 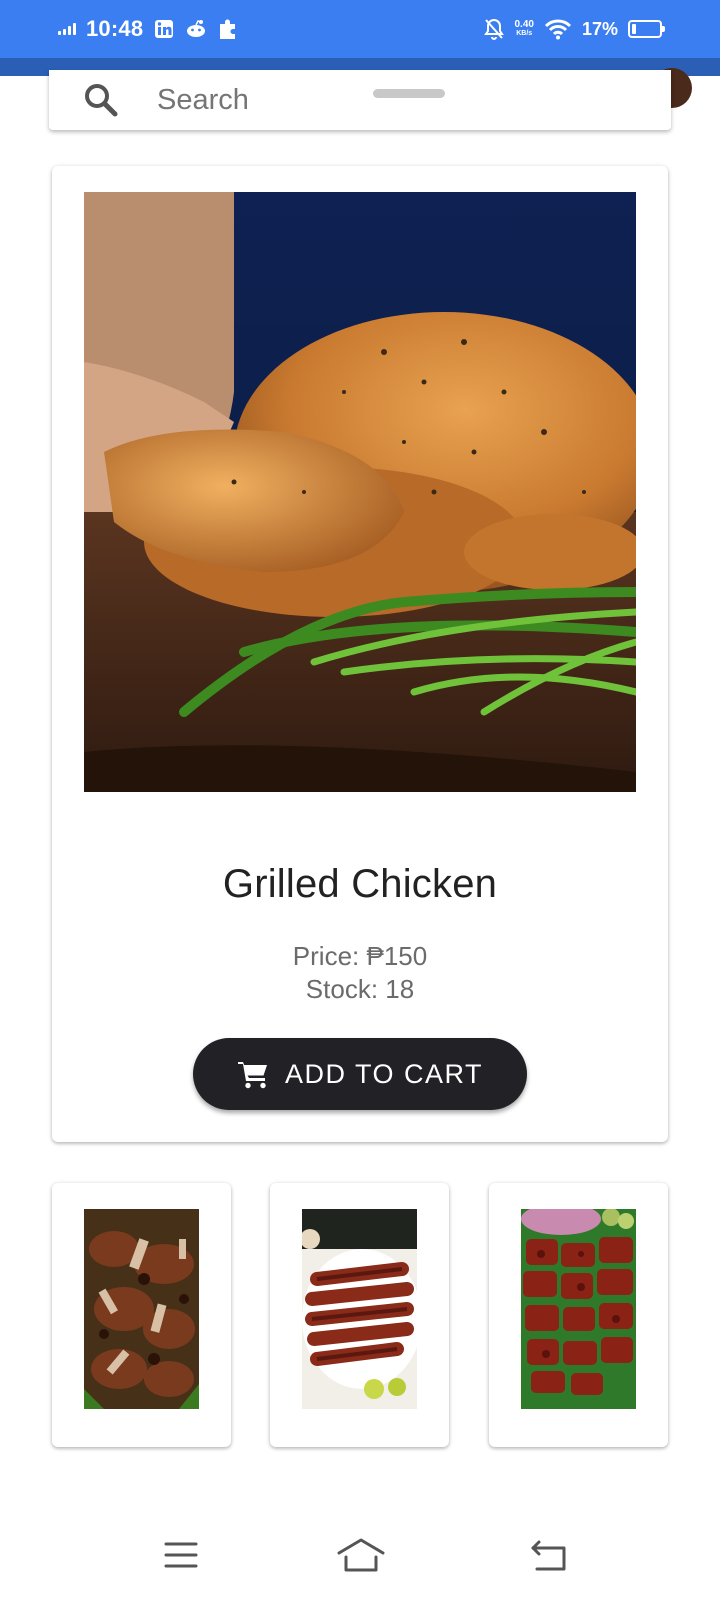 What do you see at coordinates (634, 29) in the screenshot?
I see `battery-fill` at bounding box center [634, 29].